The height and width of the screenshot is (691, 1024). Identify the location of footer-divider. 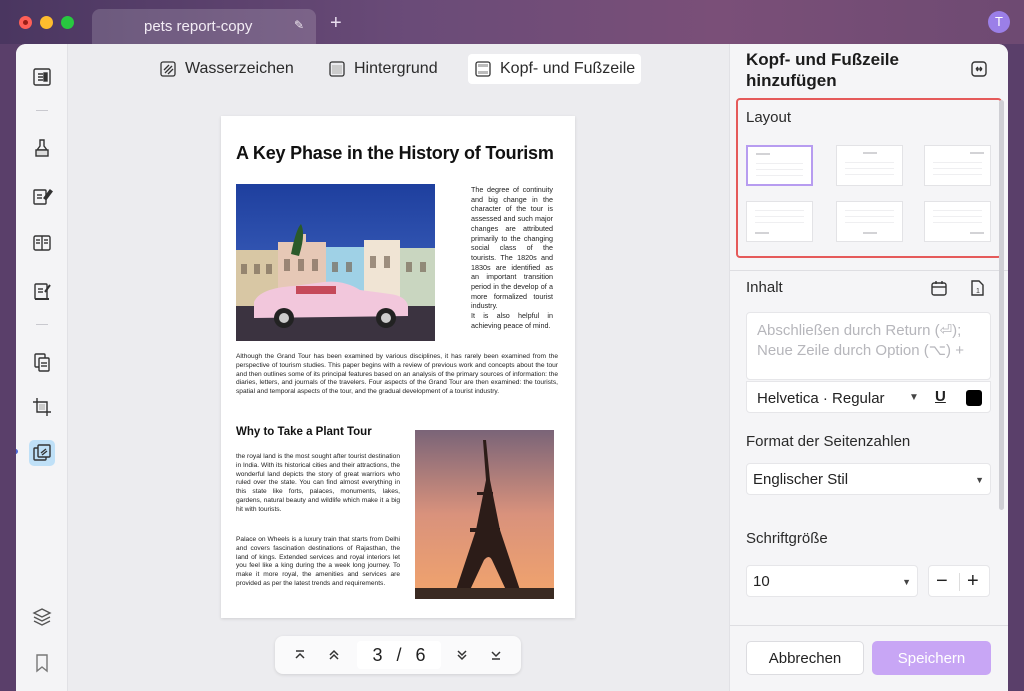
(869, 625).